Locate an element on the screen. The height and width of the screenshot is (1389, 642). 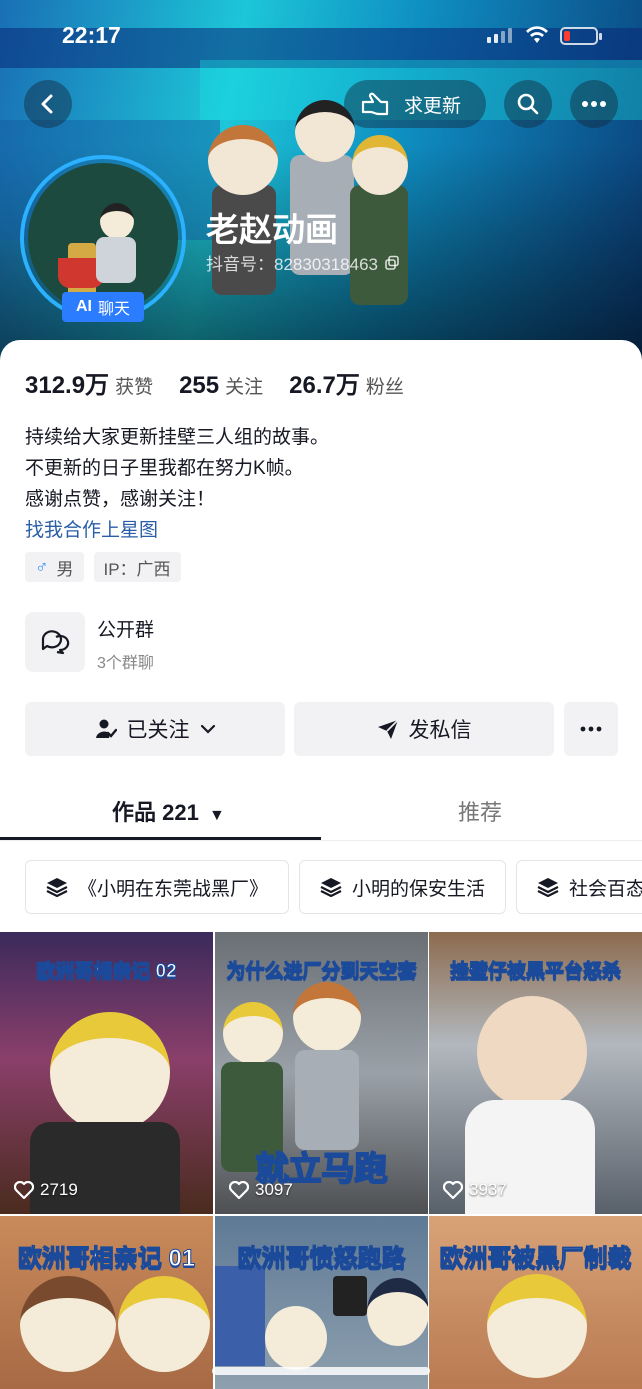
message-button: 发私信 is located at coordinates (424, 729).